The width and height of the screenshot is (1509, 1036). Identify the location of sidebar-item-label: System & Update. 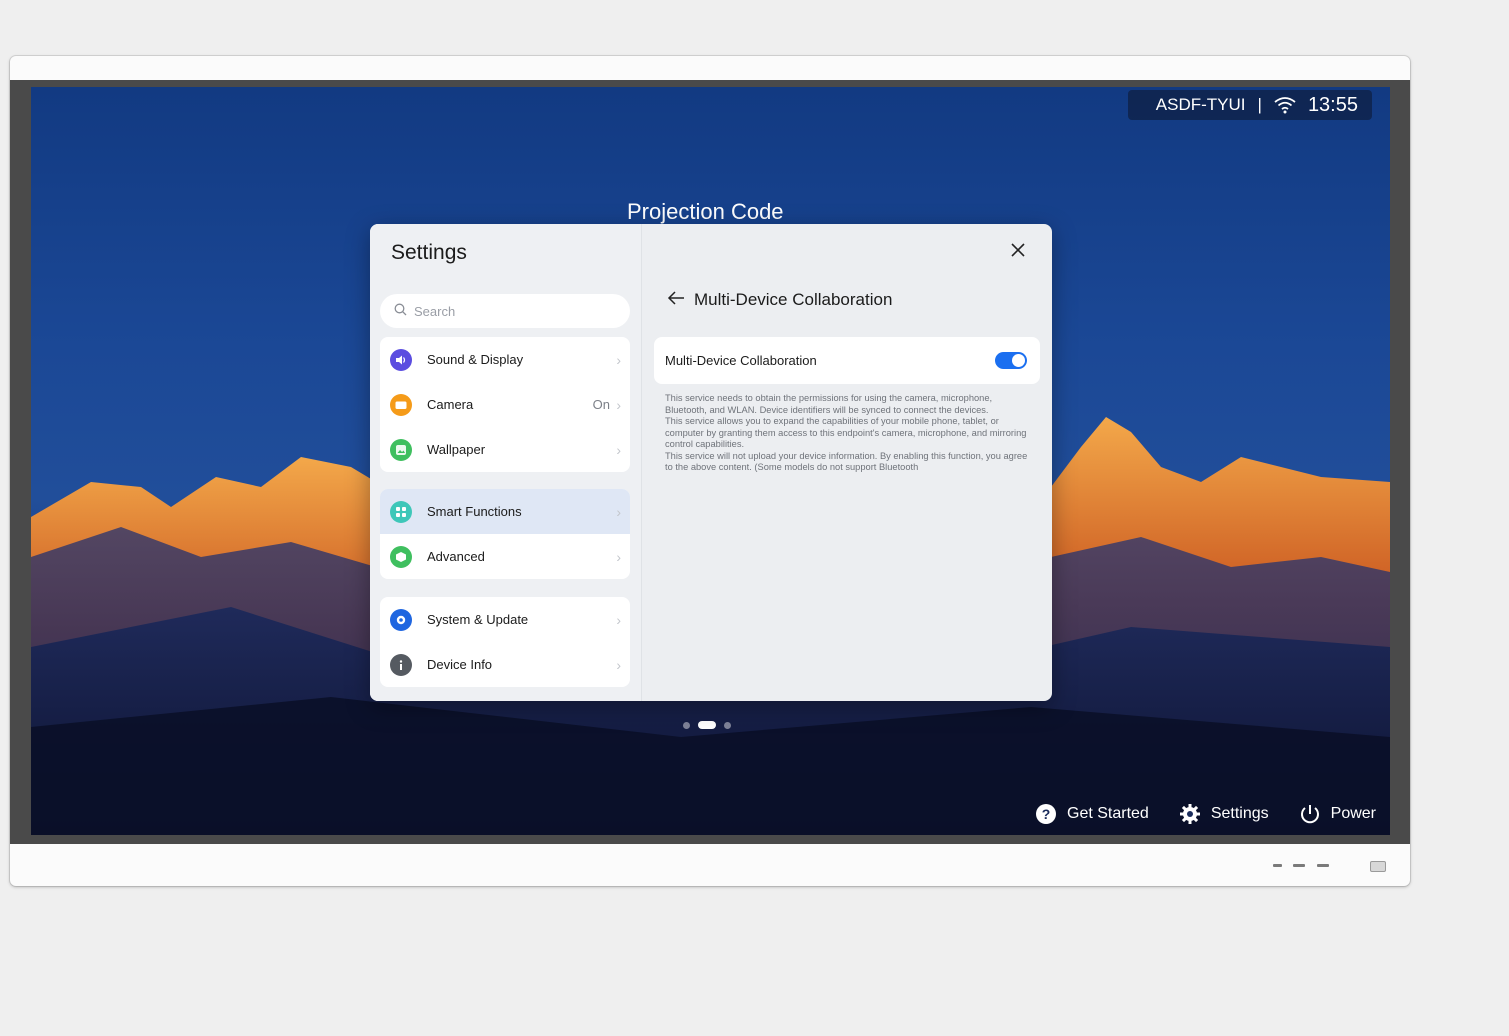
(478, 619).